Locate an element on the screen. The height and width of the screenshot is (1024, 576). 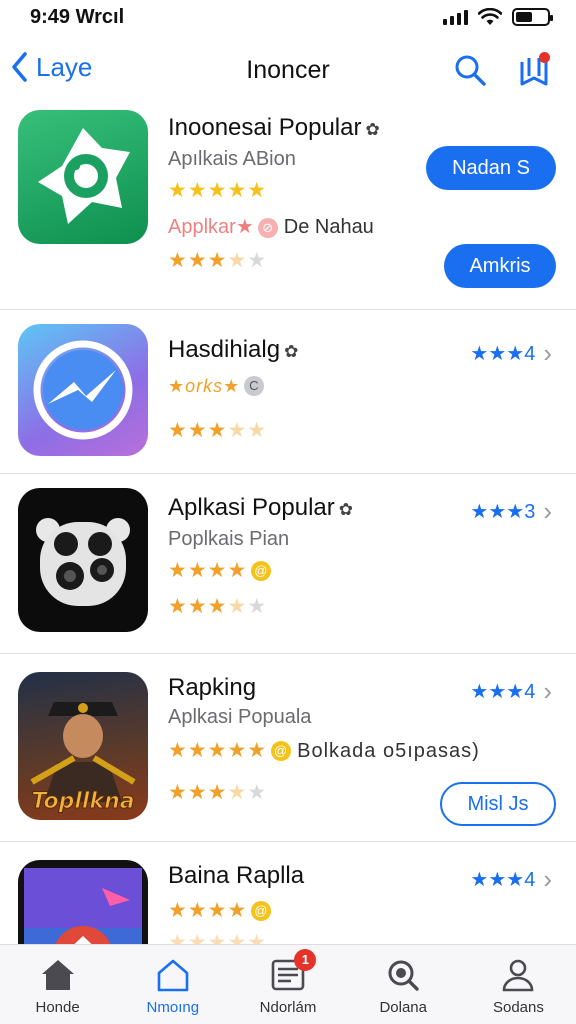
tab-label: Honde is located at coordinates (57, 1007).